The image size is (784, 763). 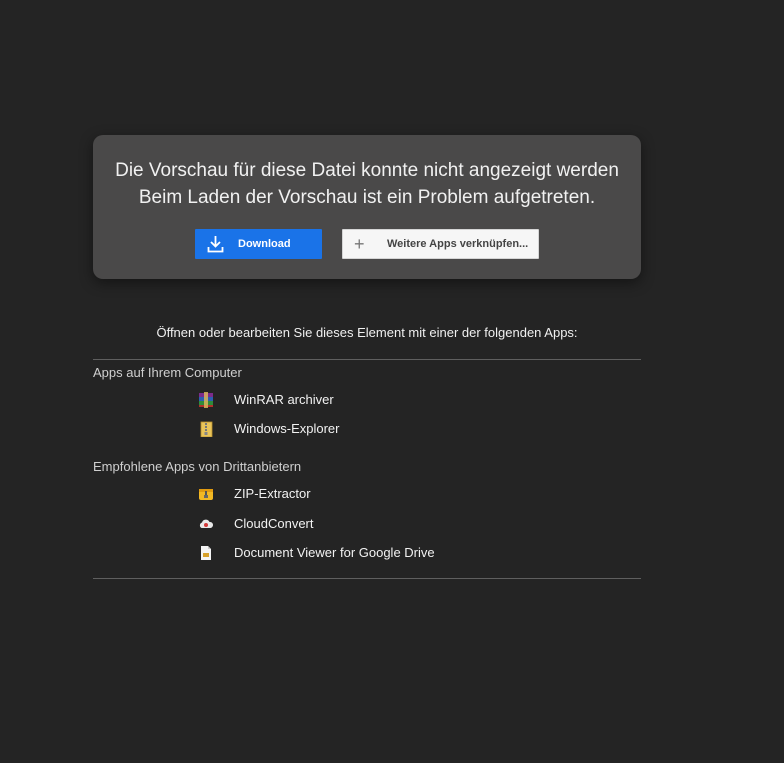 I want to click on third-party-apps-section-label: Empfohlene Apps von Drittanbietern, so click(x=197, y=466).